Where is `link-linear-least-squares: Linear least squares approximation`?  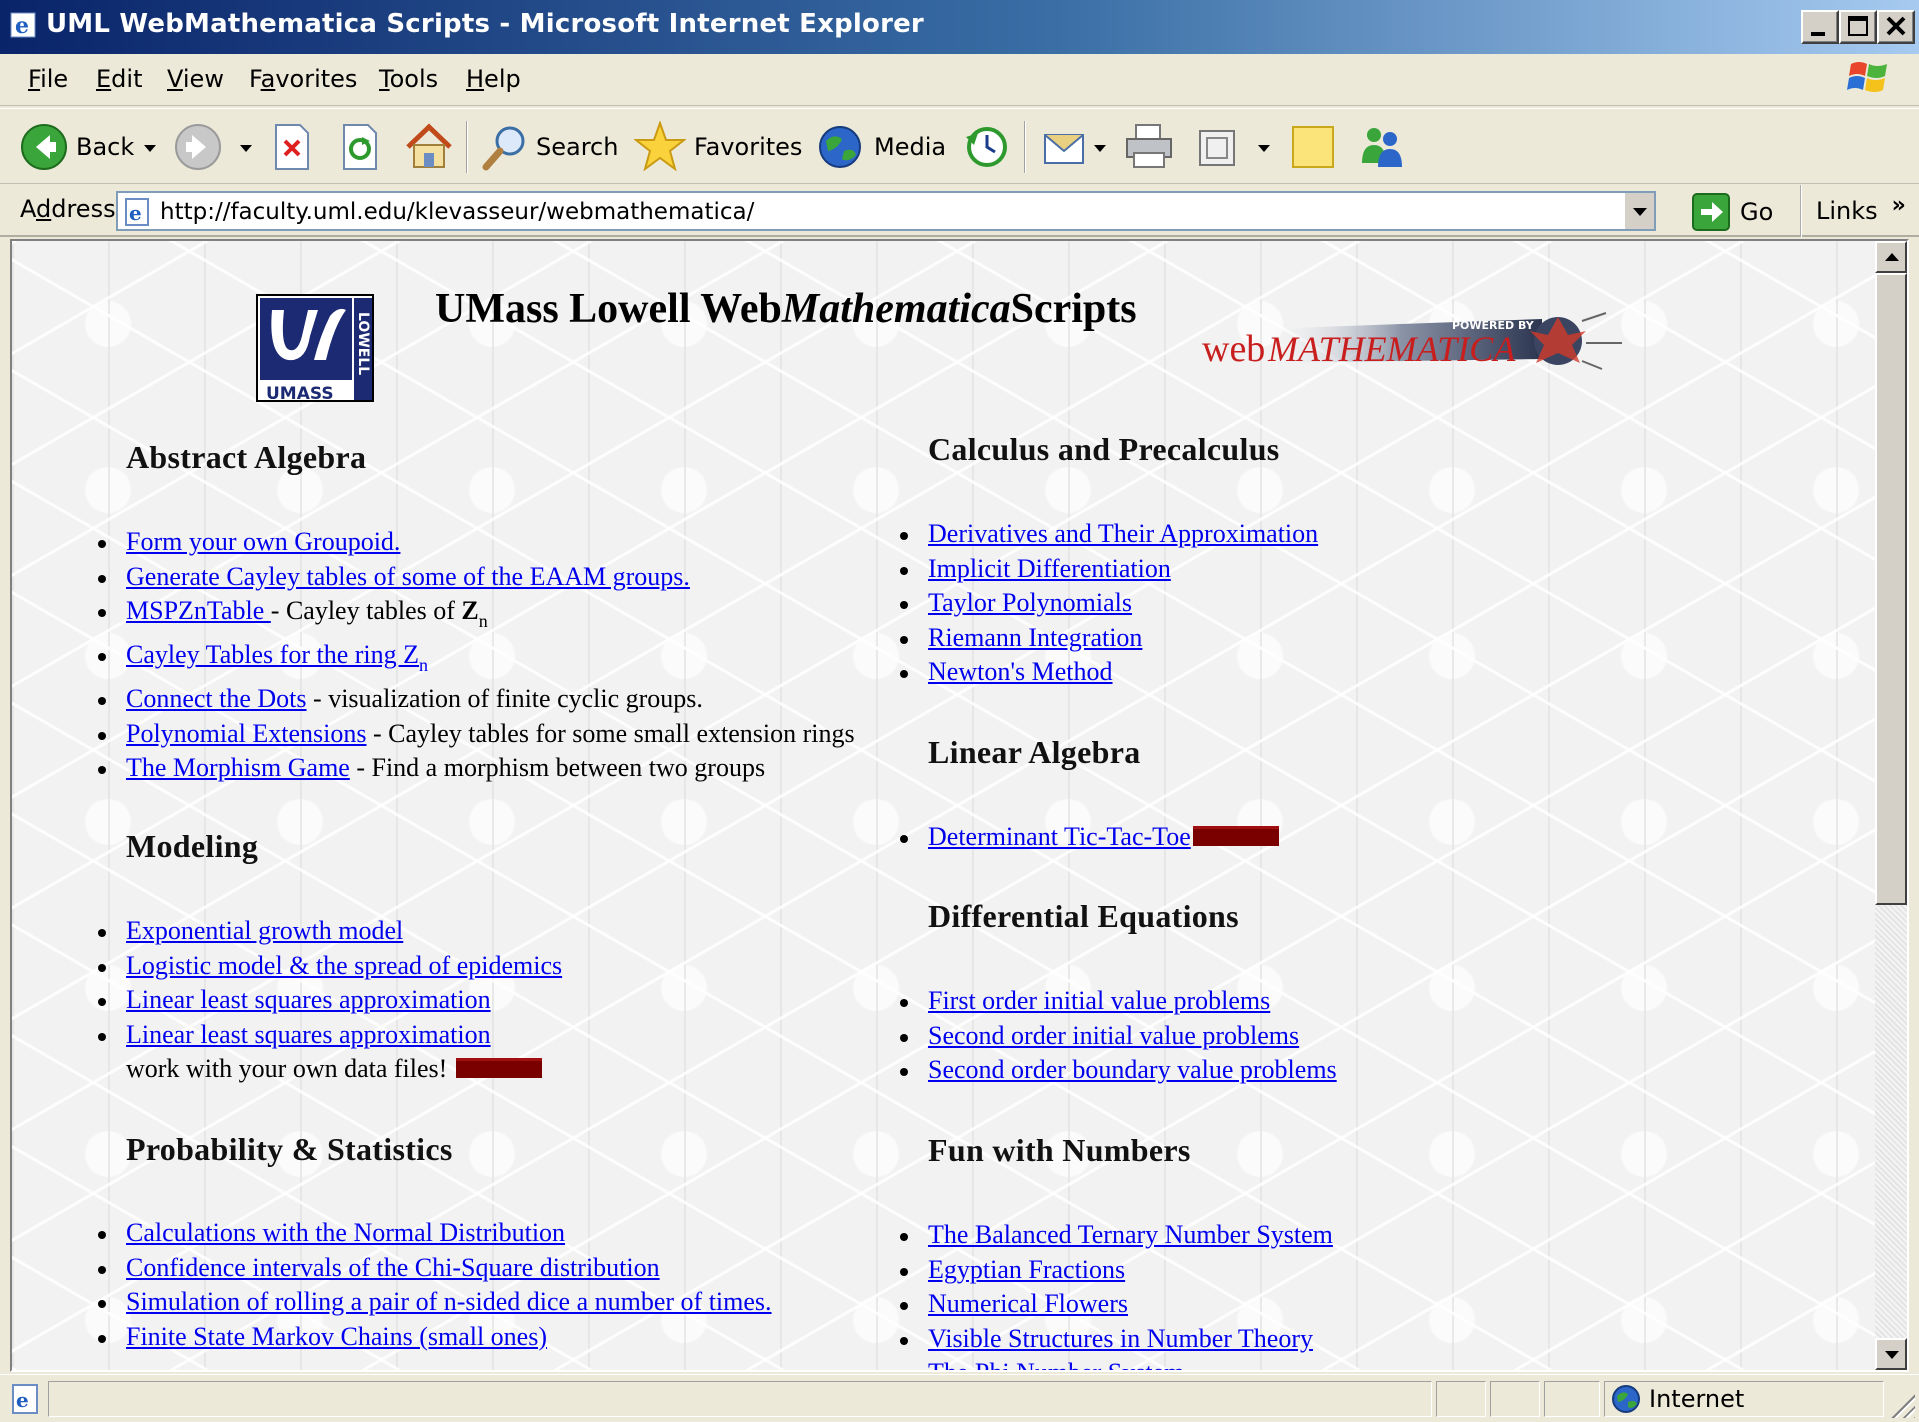
link-linear-least-squares: Linear least squares approximation is located at coordinates (308, 999).